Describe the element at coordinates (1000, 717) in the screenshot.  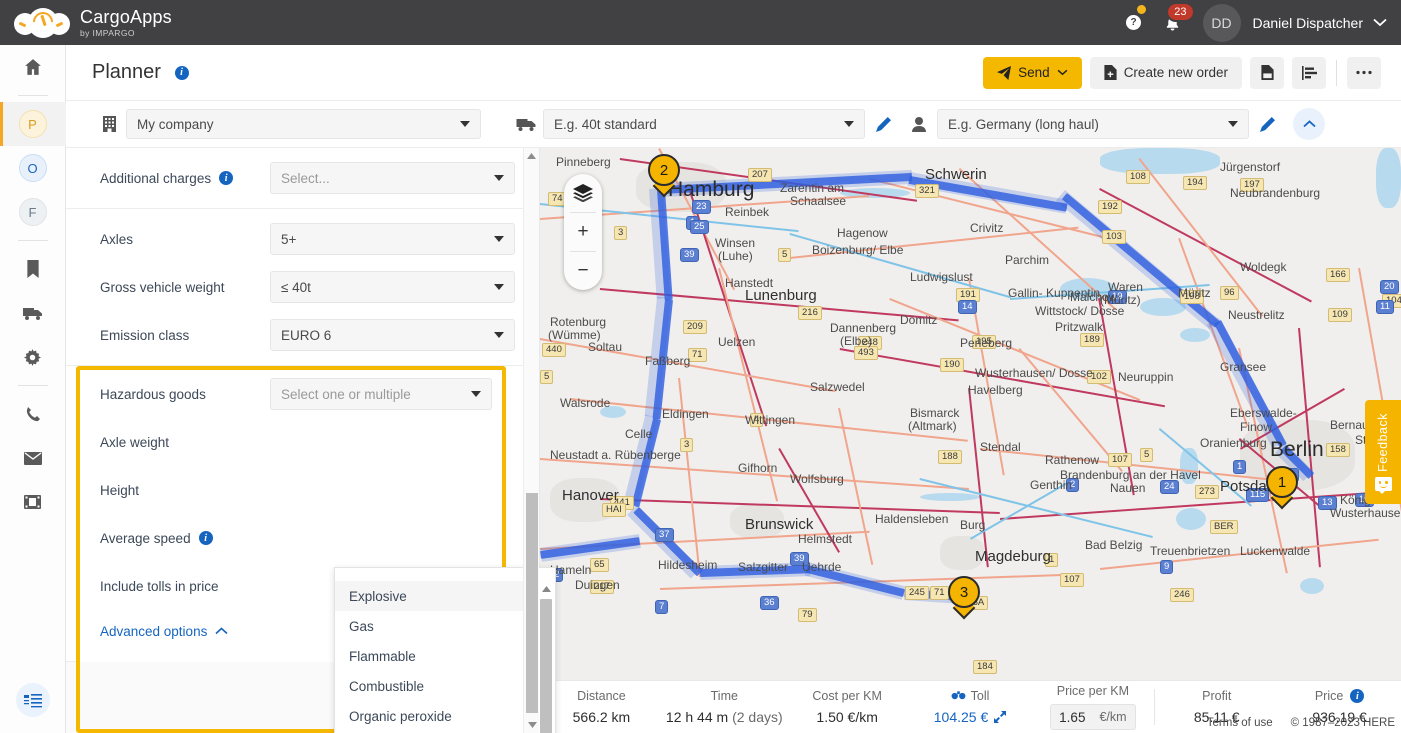
I see `expand-icon` at that location.